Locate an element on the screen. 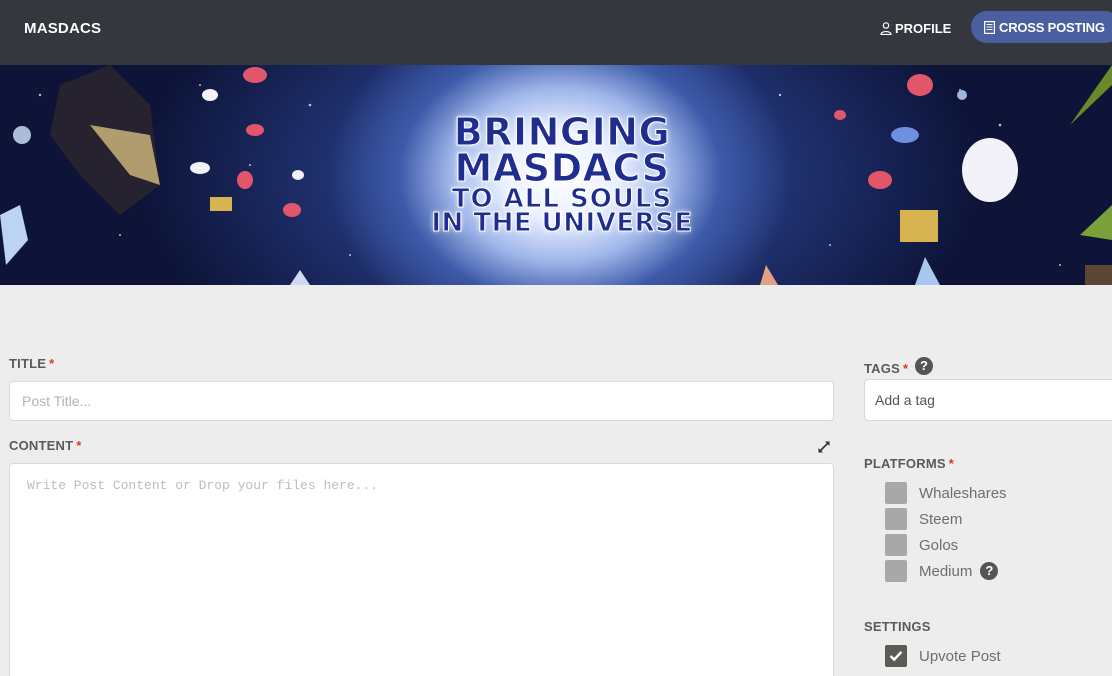 The height and width of the screenshot is (676, 1112). platform-medium: Medium ? is located at coordinates (942, 571).